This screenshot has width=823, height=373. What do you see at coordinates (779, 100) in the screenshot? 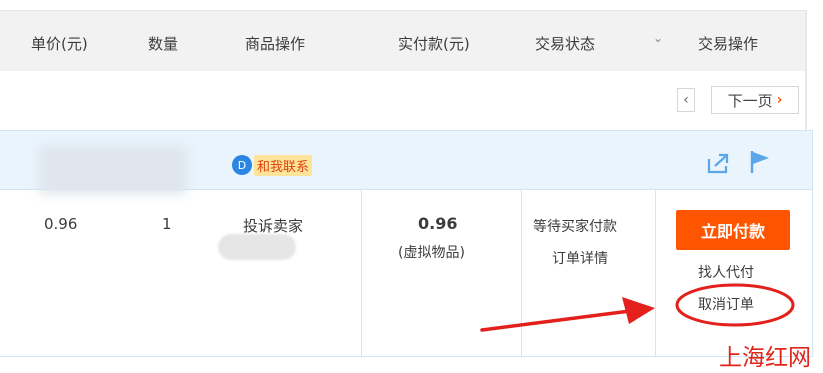
I see `next-arrow-icon: ›` at bounding box center [779, 100].